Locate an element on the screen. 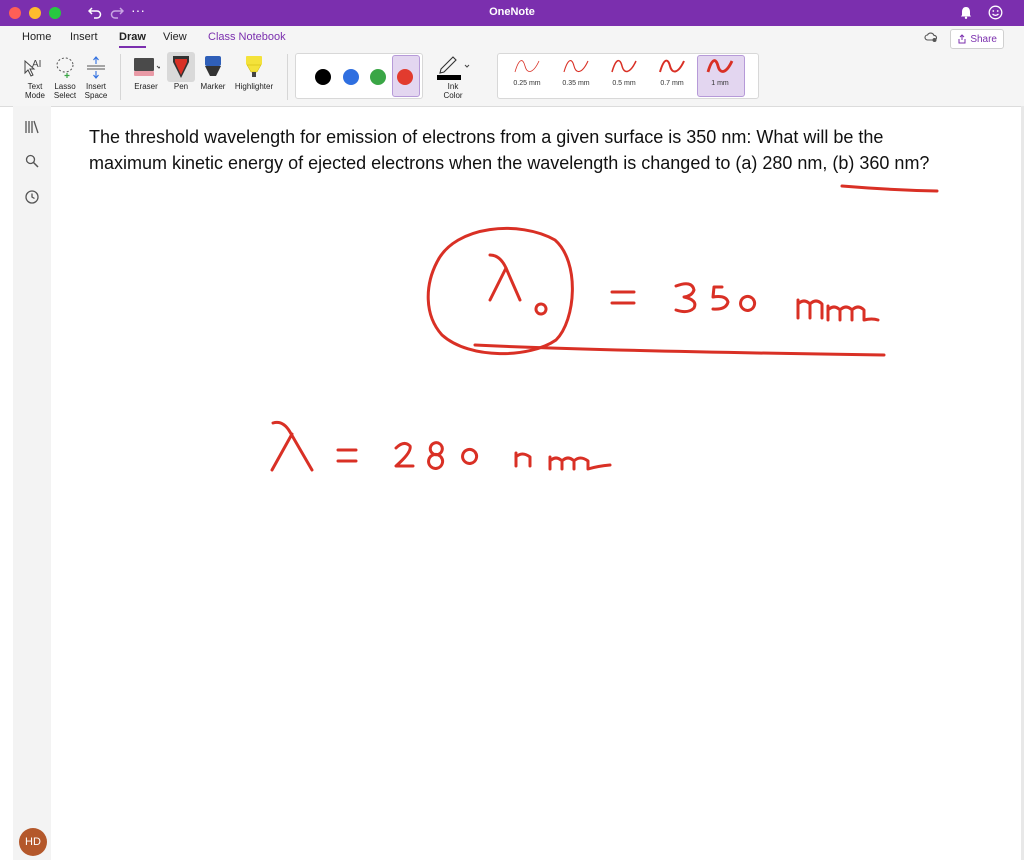 The height and width of the screenshot is (860, 1024). tab-view: View is located at coordinates (175, 37).